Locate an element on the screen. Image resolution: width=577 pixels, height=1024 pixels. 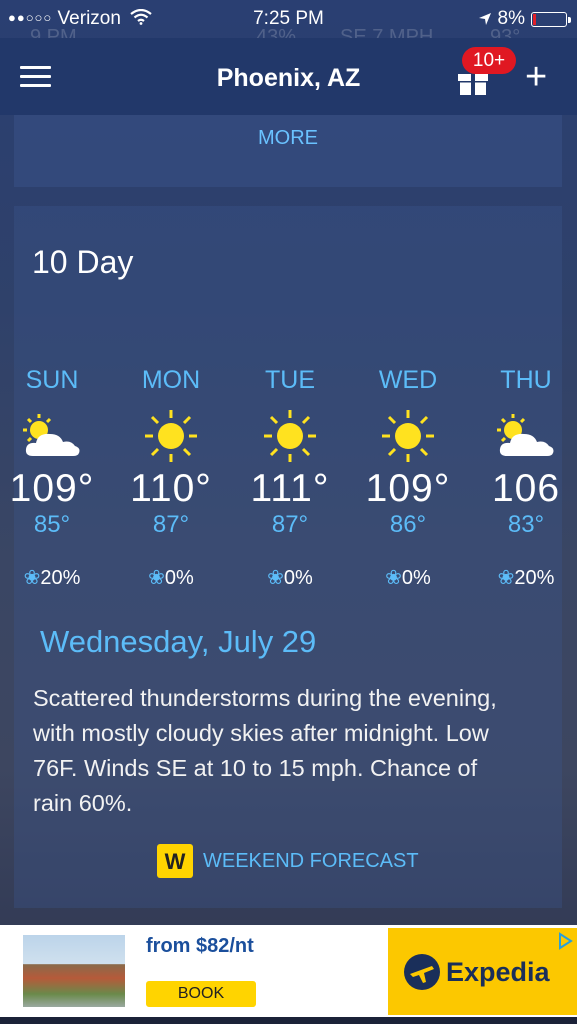
book-button: BOOK is located at coordinates (201, 994).